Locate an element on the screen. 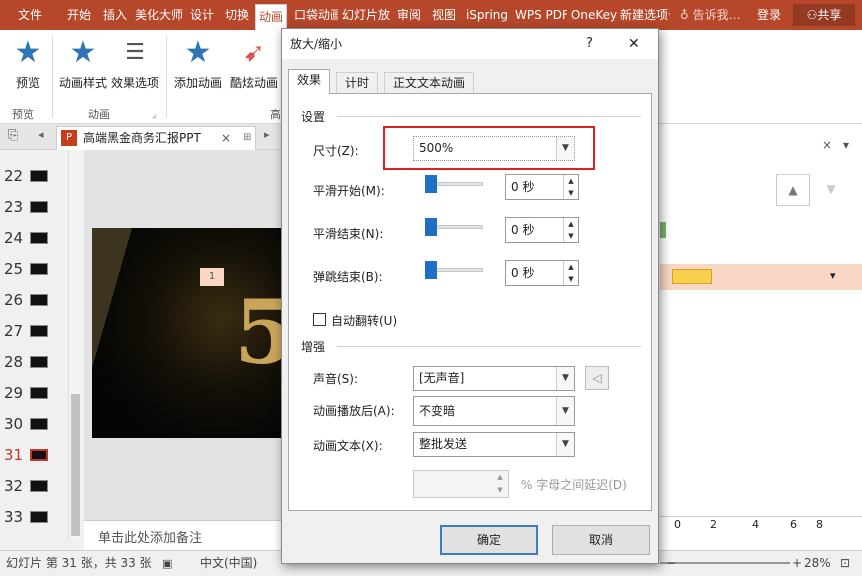 This screenshot has height=576, width=862. close-tab-icon: × is located at coordinates (226, 138).